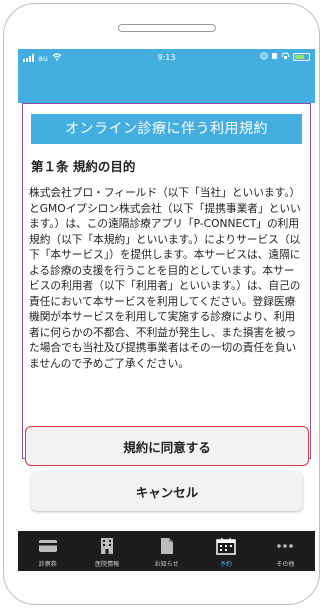 The width and height of the screenshot is (325, 610). What do you see at coordinates (167, 446) in the screenshot?
I see `agree-button: 規約に同意する` at bounding box center [167, 446].